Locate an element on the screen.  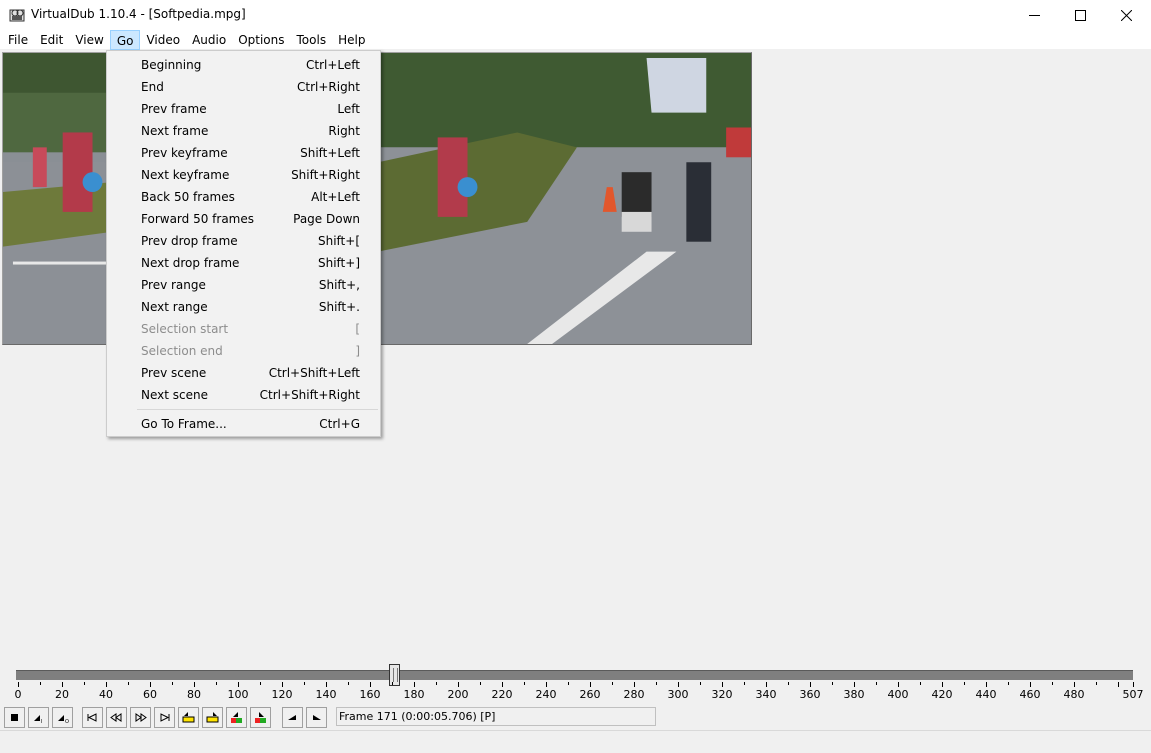
menu-item-label: Prev scene is located at coordinates (174, 373).